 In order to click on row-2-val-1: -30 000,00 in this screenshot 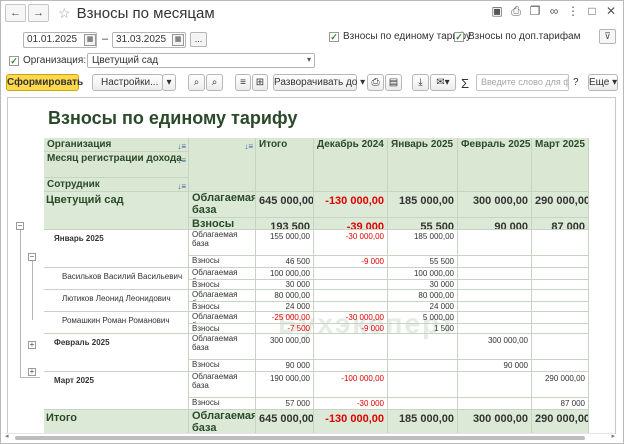, I will do `click(351, 243)`.